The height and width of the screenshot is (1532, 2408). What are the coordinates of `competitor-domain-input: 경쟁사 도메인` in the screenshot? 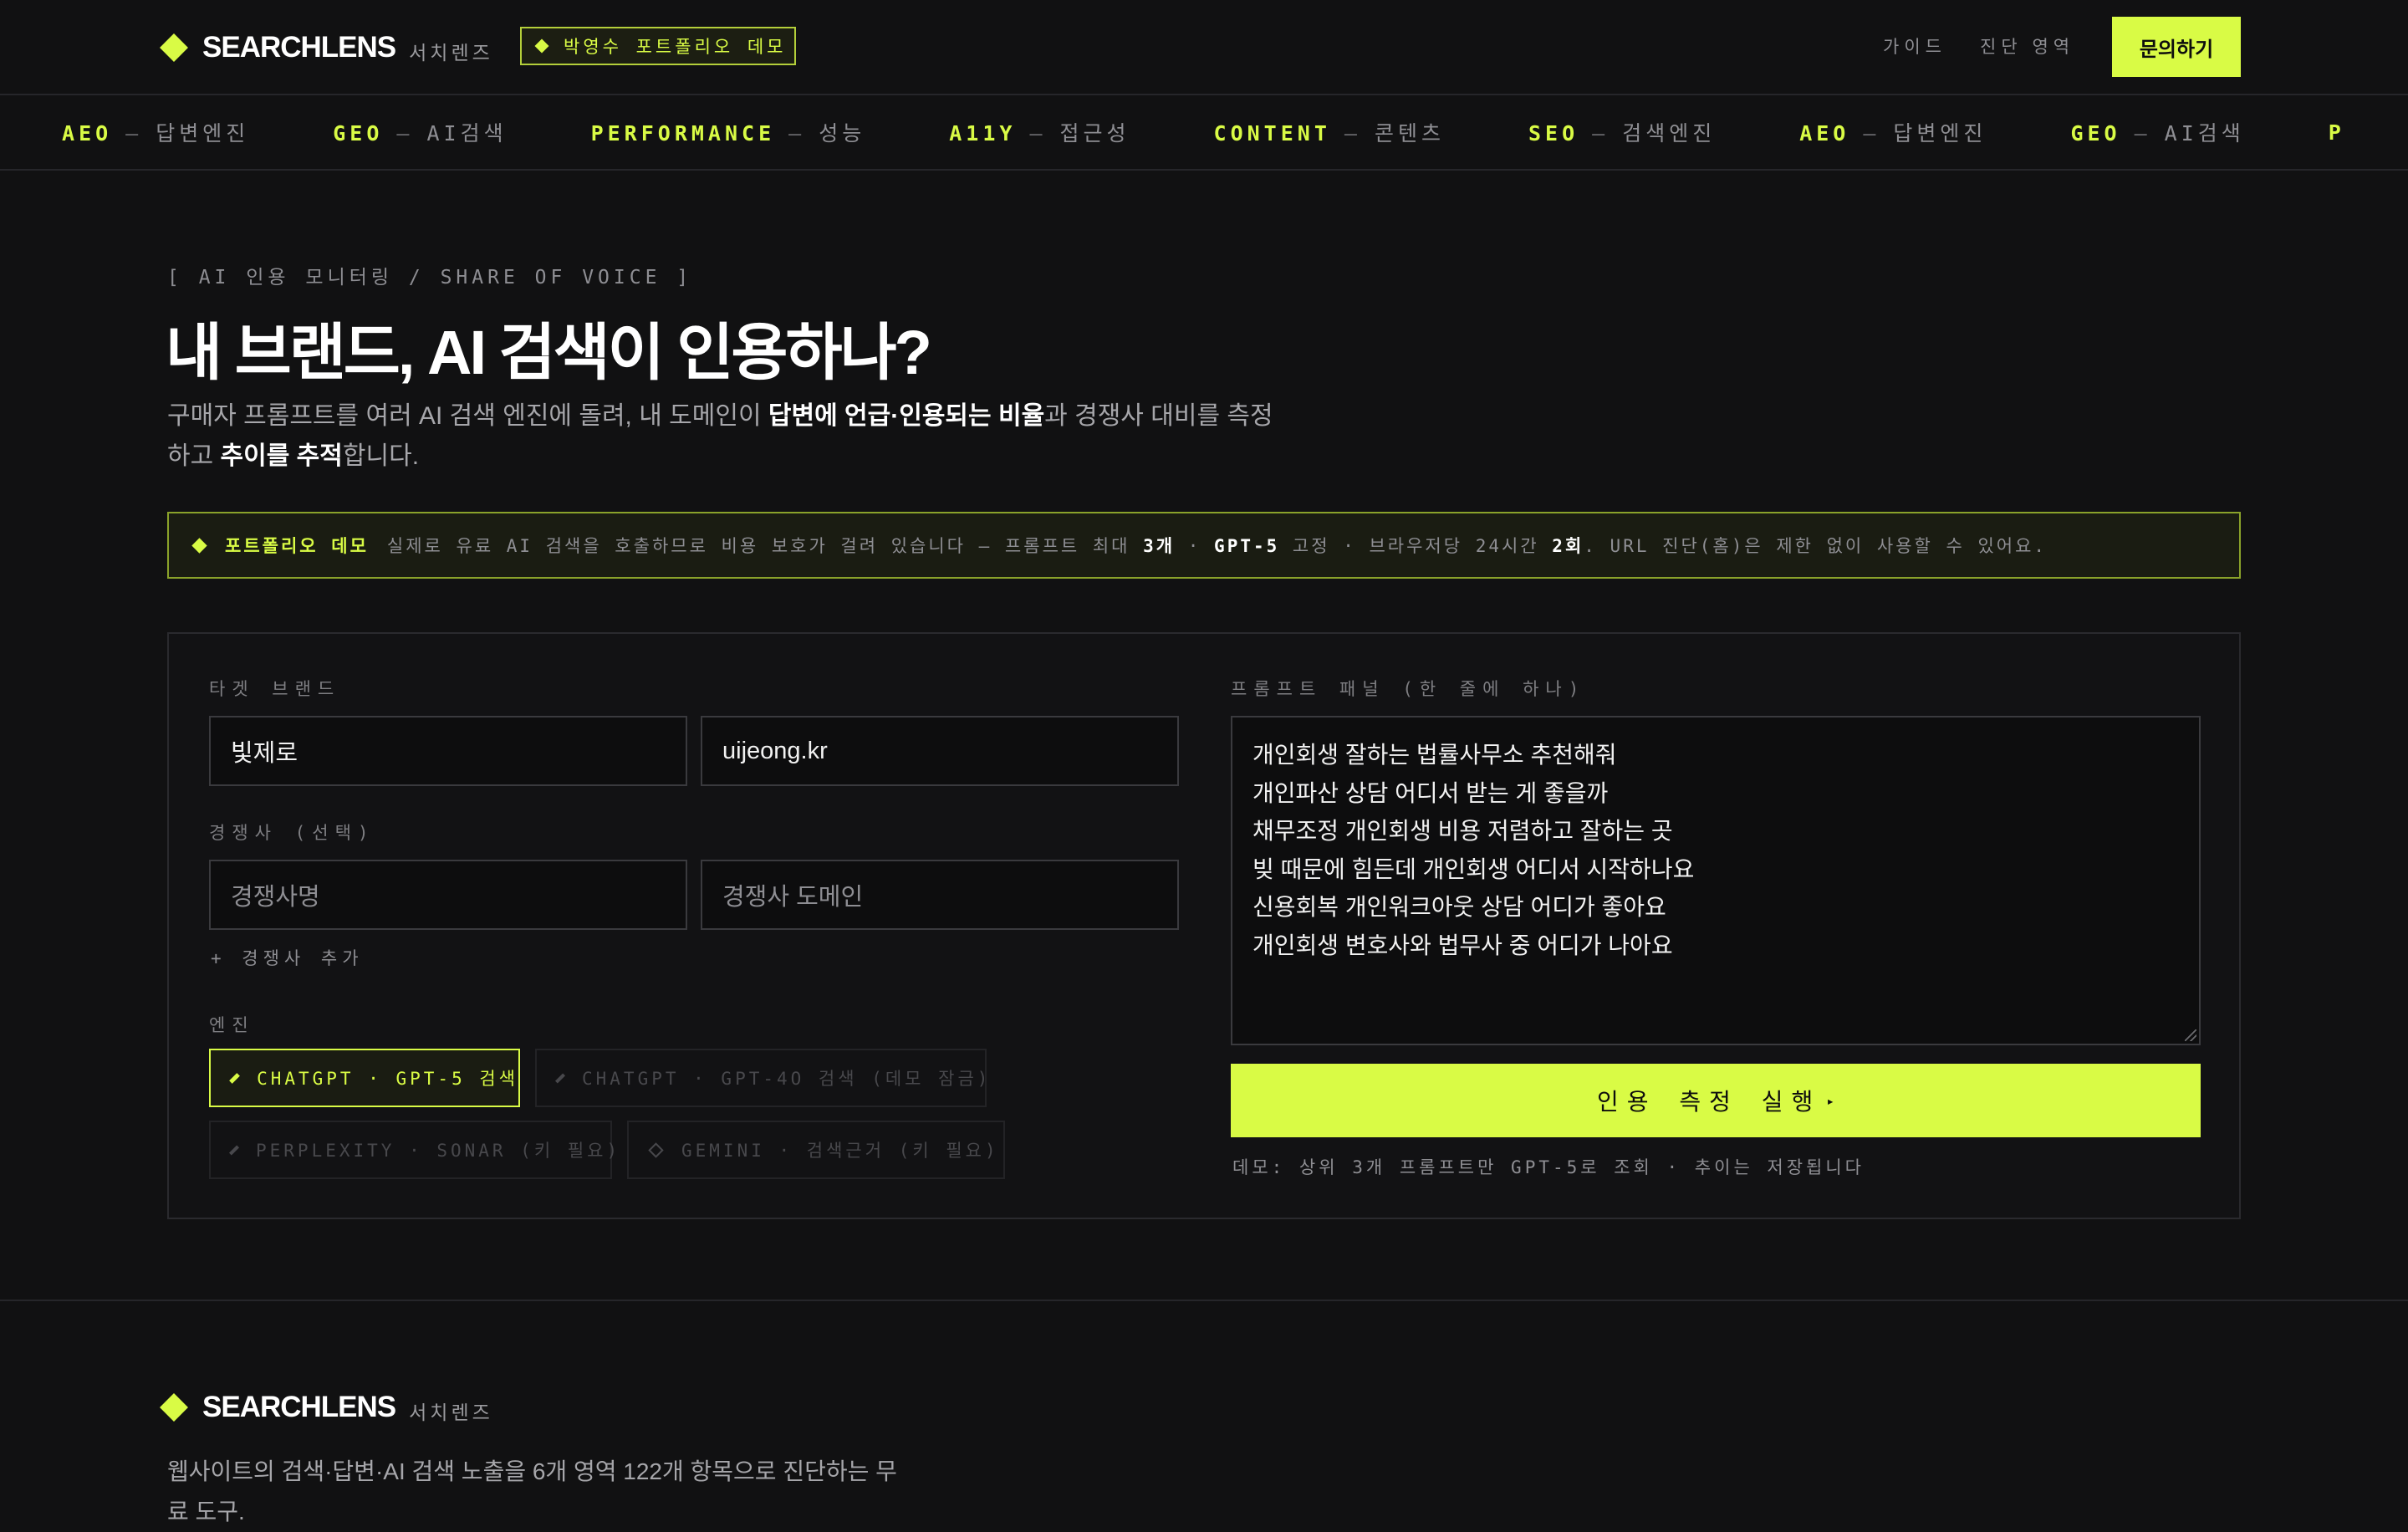 It's located at (940, 895).